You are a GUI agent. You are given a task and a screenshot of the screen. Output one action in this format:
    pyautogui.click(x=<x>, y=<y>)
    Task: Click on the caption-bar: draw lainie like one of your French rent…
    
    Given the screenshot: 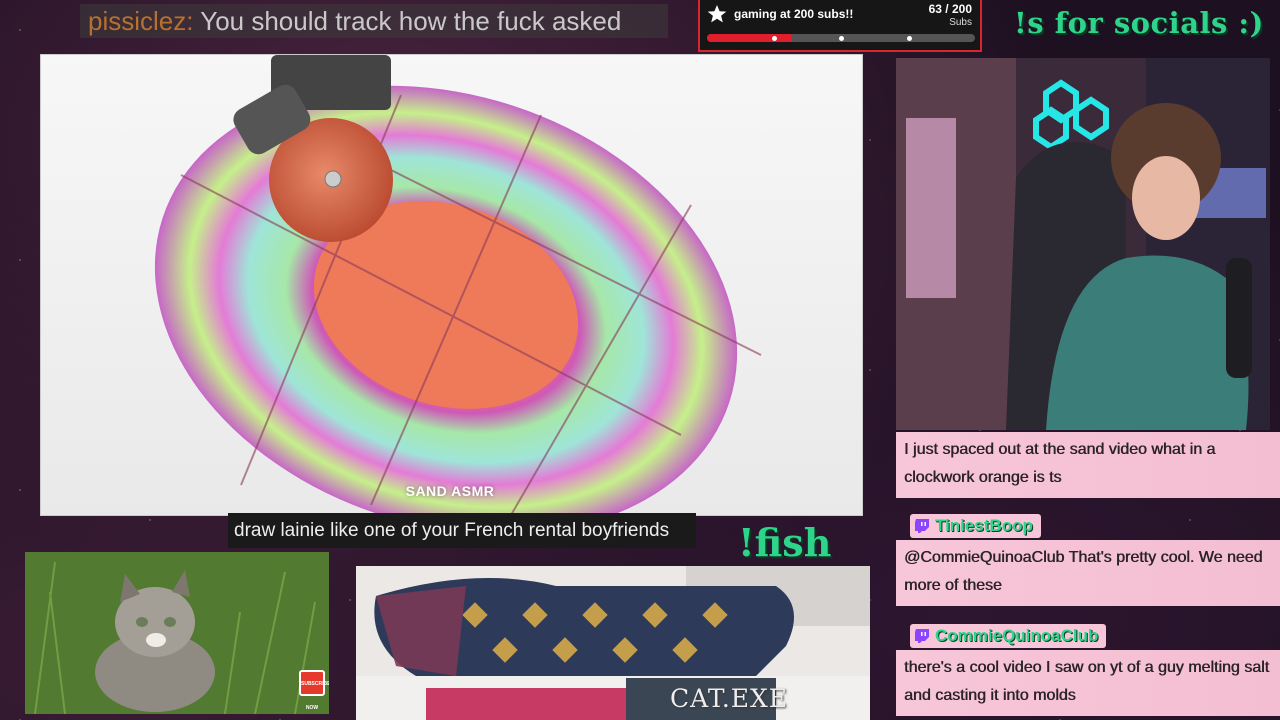 What is the action you would take?
    pyautogui.click(x=462, y=530)
    